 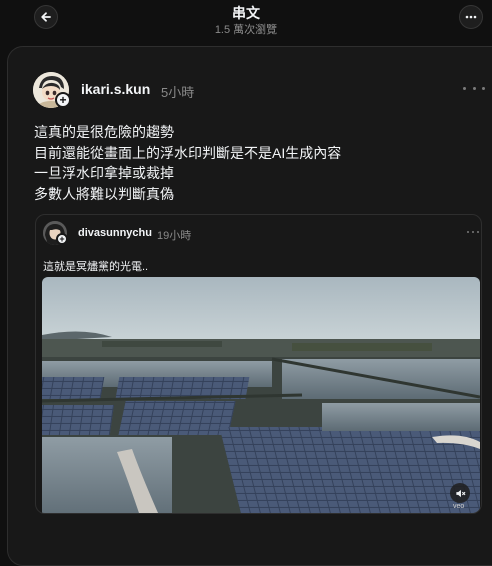 I want to click on more-horizontal-icon, so click(x=471, y=17).